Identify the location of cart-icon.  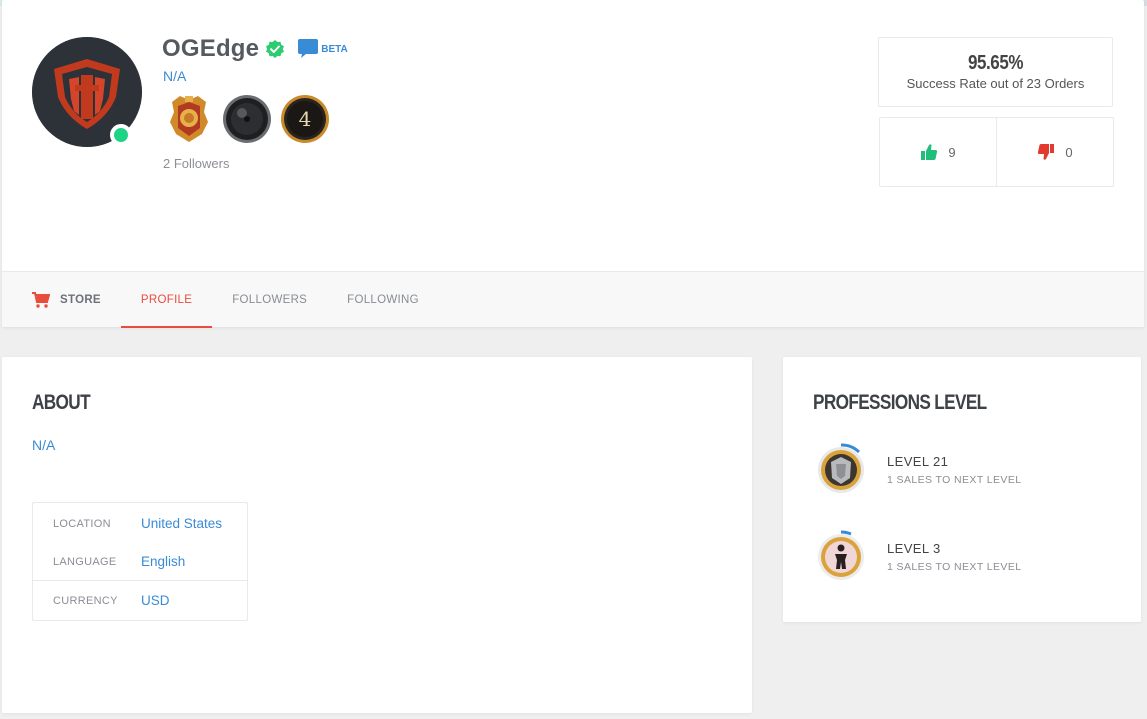
(41, 299).